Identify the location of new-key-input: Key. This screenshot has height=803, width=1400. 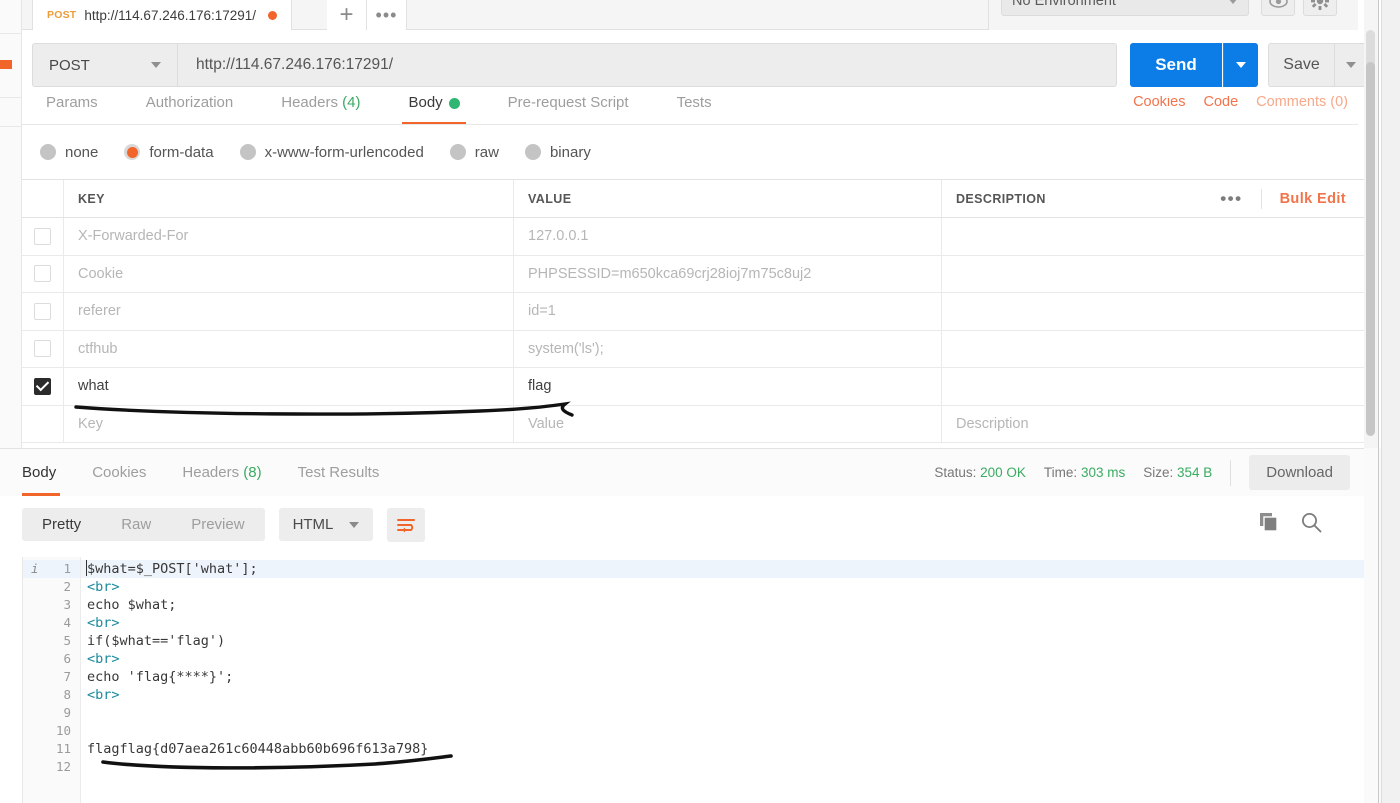
(289, 423).